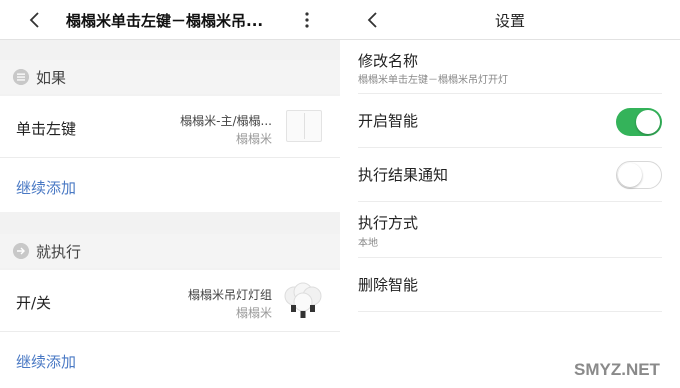  I want to click on if-section-label: 如果, so click(51, 78).